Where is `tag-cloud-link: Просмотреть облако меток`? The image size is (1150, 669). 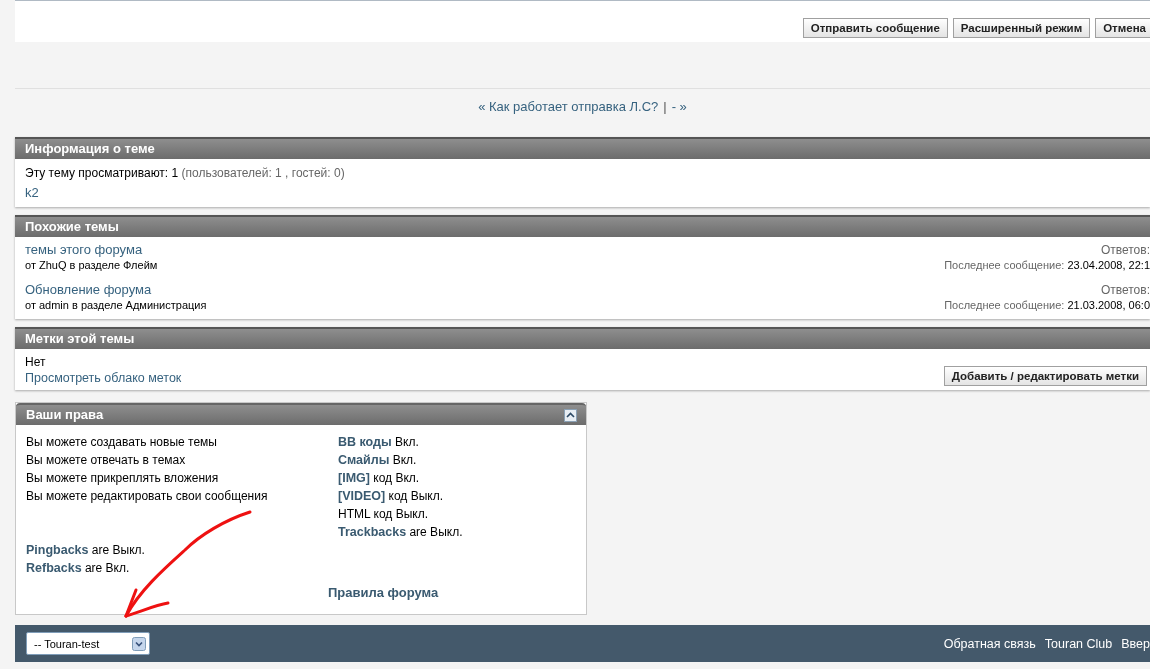 tag-cloud-link: Просмотреть облако меток is located at coordinates (103, 378).